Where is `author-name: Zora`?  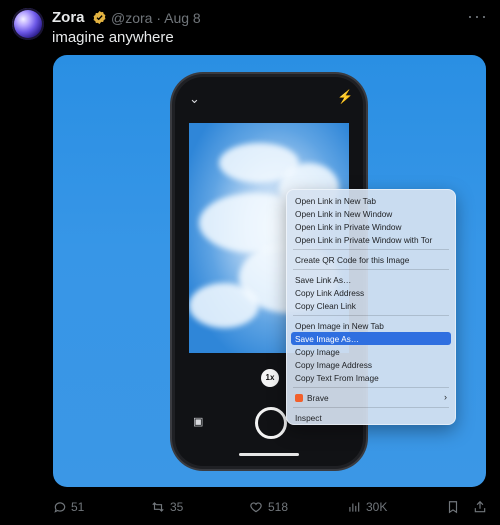 author-name: Zora is located at coordinates (68, 17).